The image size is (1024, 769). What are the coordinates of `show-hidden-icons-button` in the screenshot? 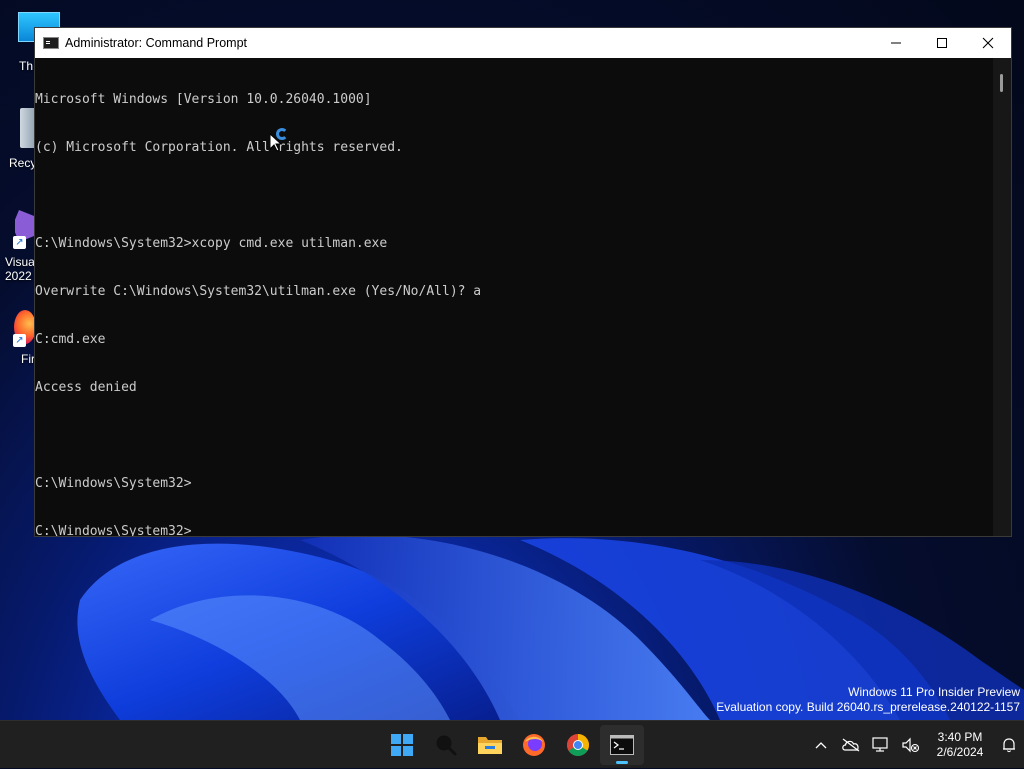 It's located at (821, 745).